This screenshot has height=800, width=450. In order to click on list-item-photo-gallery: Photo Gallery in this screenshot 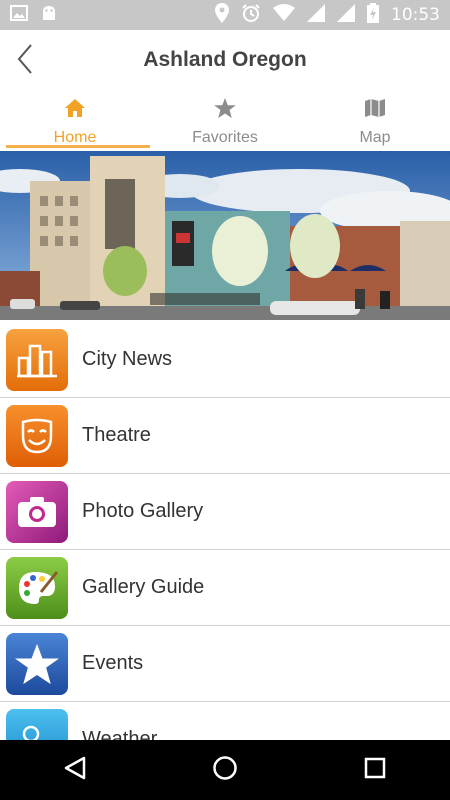, I will do `click(225, 512)`.